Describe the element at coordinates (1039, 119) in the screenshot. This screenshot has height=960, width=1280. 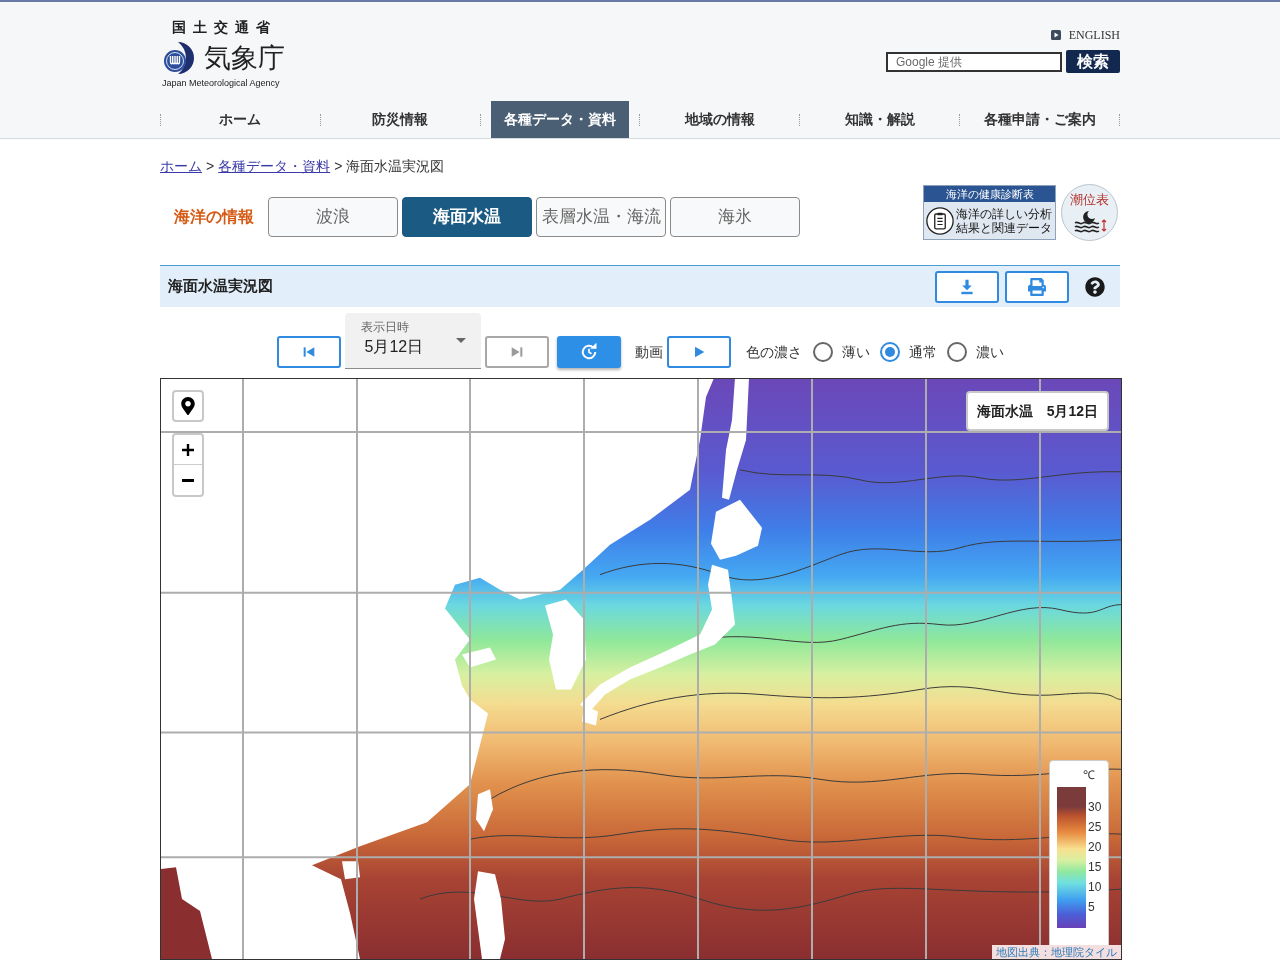
I see `nav-link: 各種申請・ご案内` at that location.